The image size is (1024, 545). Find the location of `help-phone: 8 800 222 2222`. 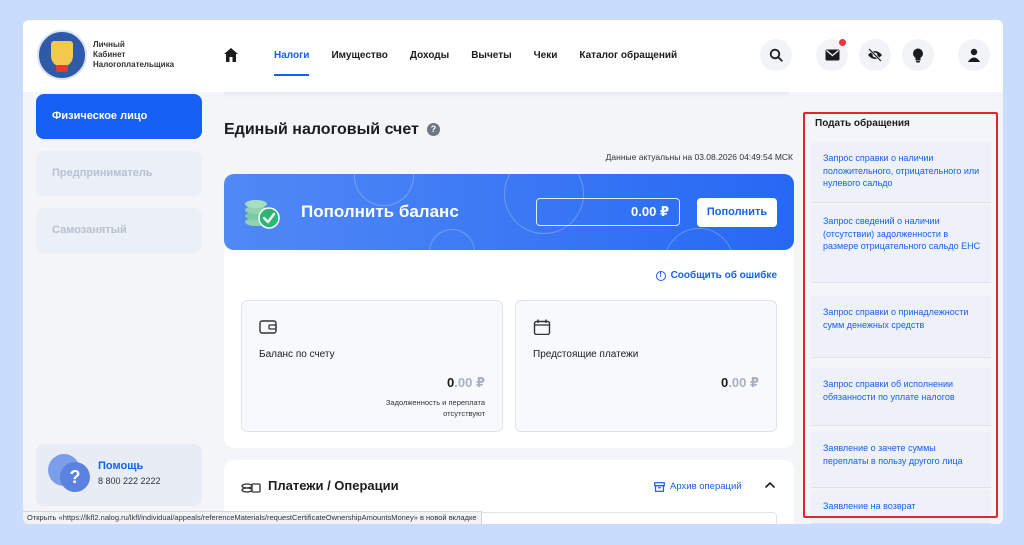

help-phone: 8 800 222 2222 is located at coordinates (129, 481).